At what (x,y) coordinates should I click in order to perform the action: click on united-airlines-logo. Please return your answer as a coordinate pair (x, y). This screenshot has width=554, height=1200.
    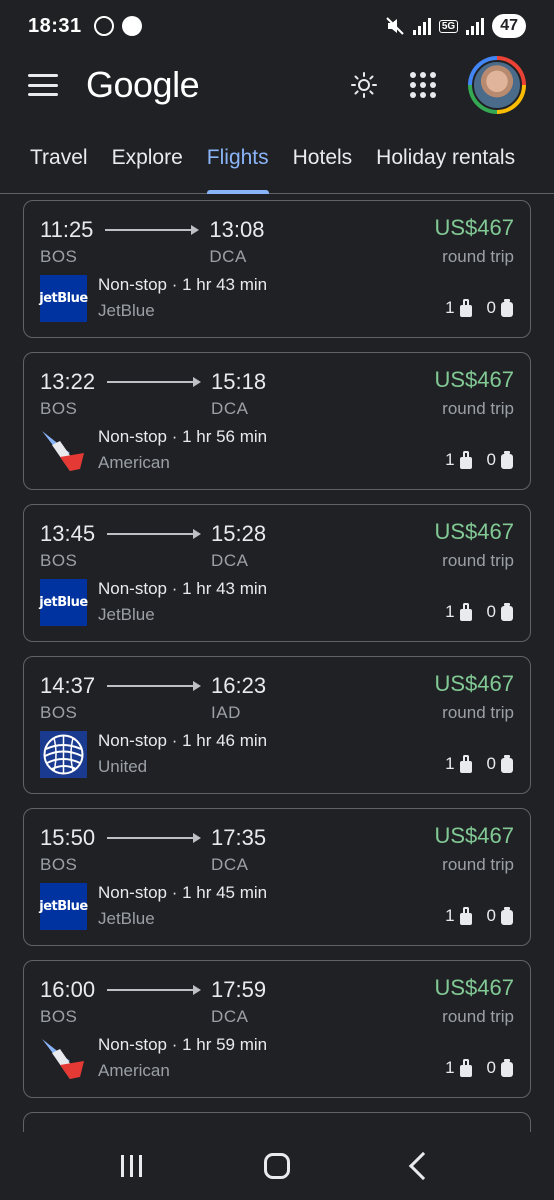
    Looking at the image, I should click on (63, 754).